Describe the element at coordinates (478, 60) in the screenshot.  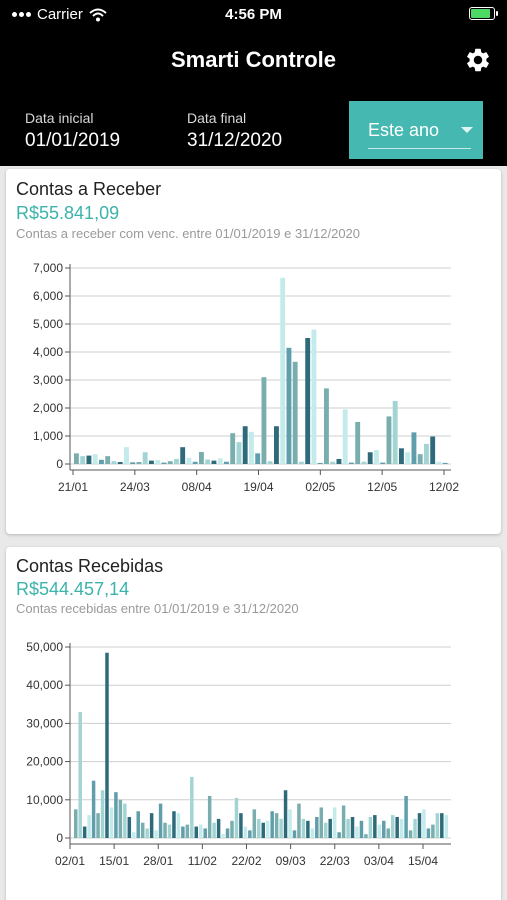
I see `gear-icon` at that location.